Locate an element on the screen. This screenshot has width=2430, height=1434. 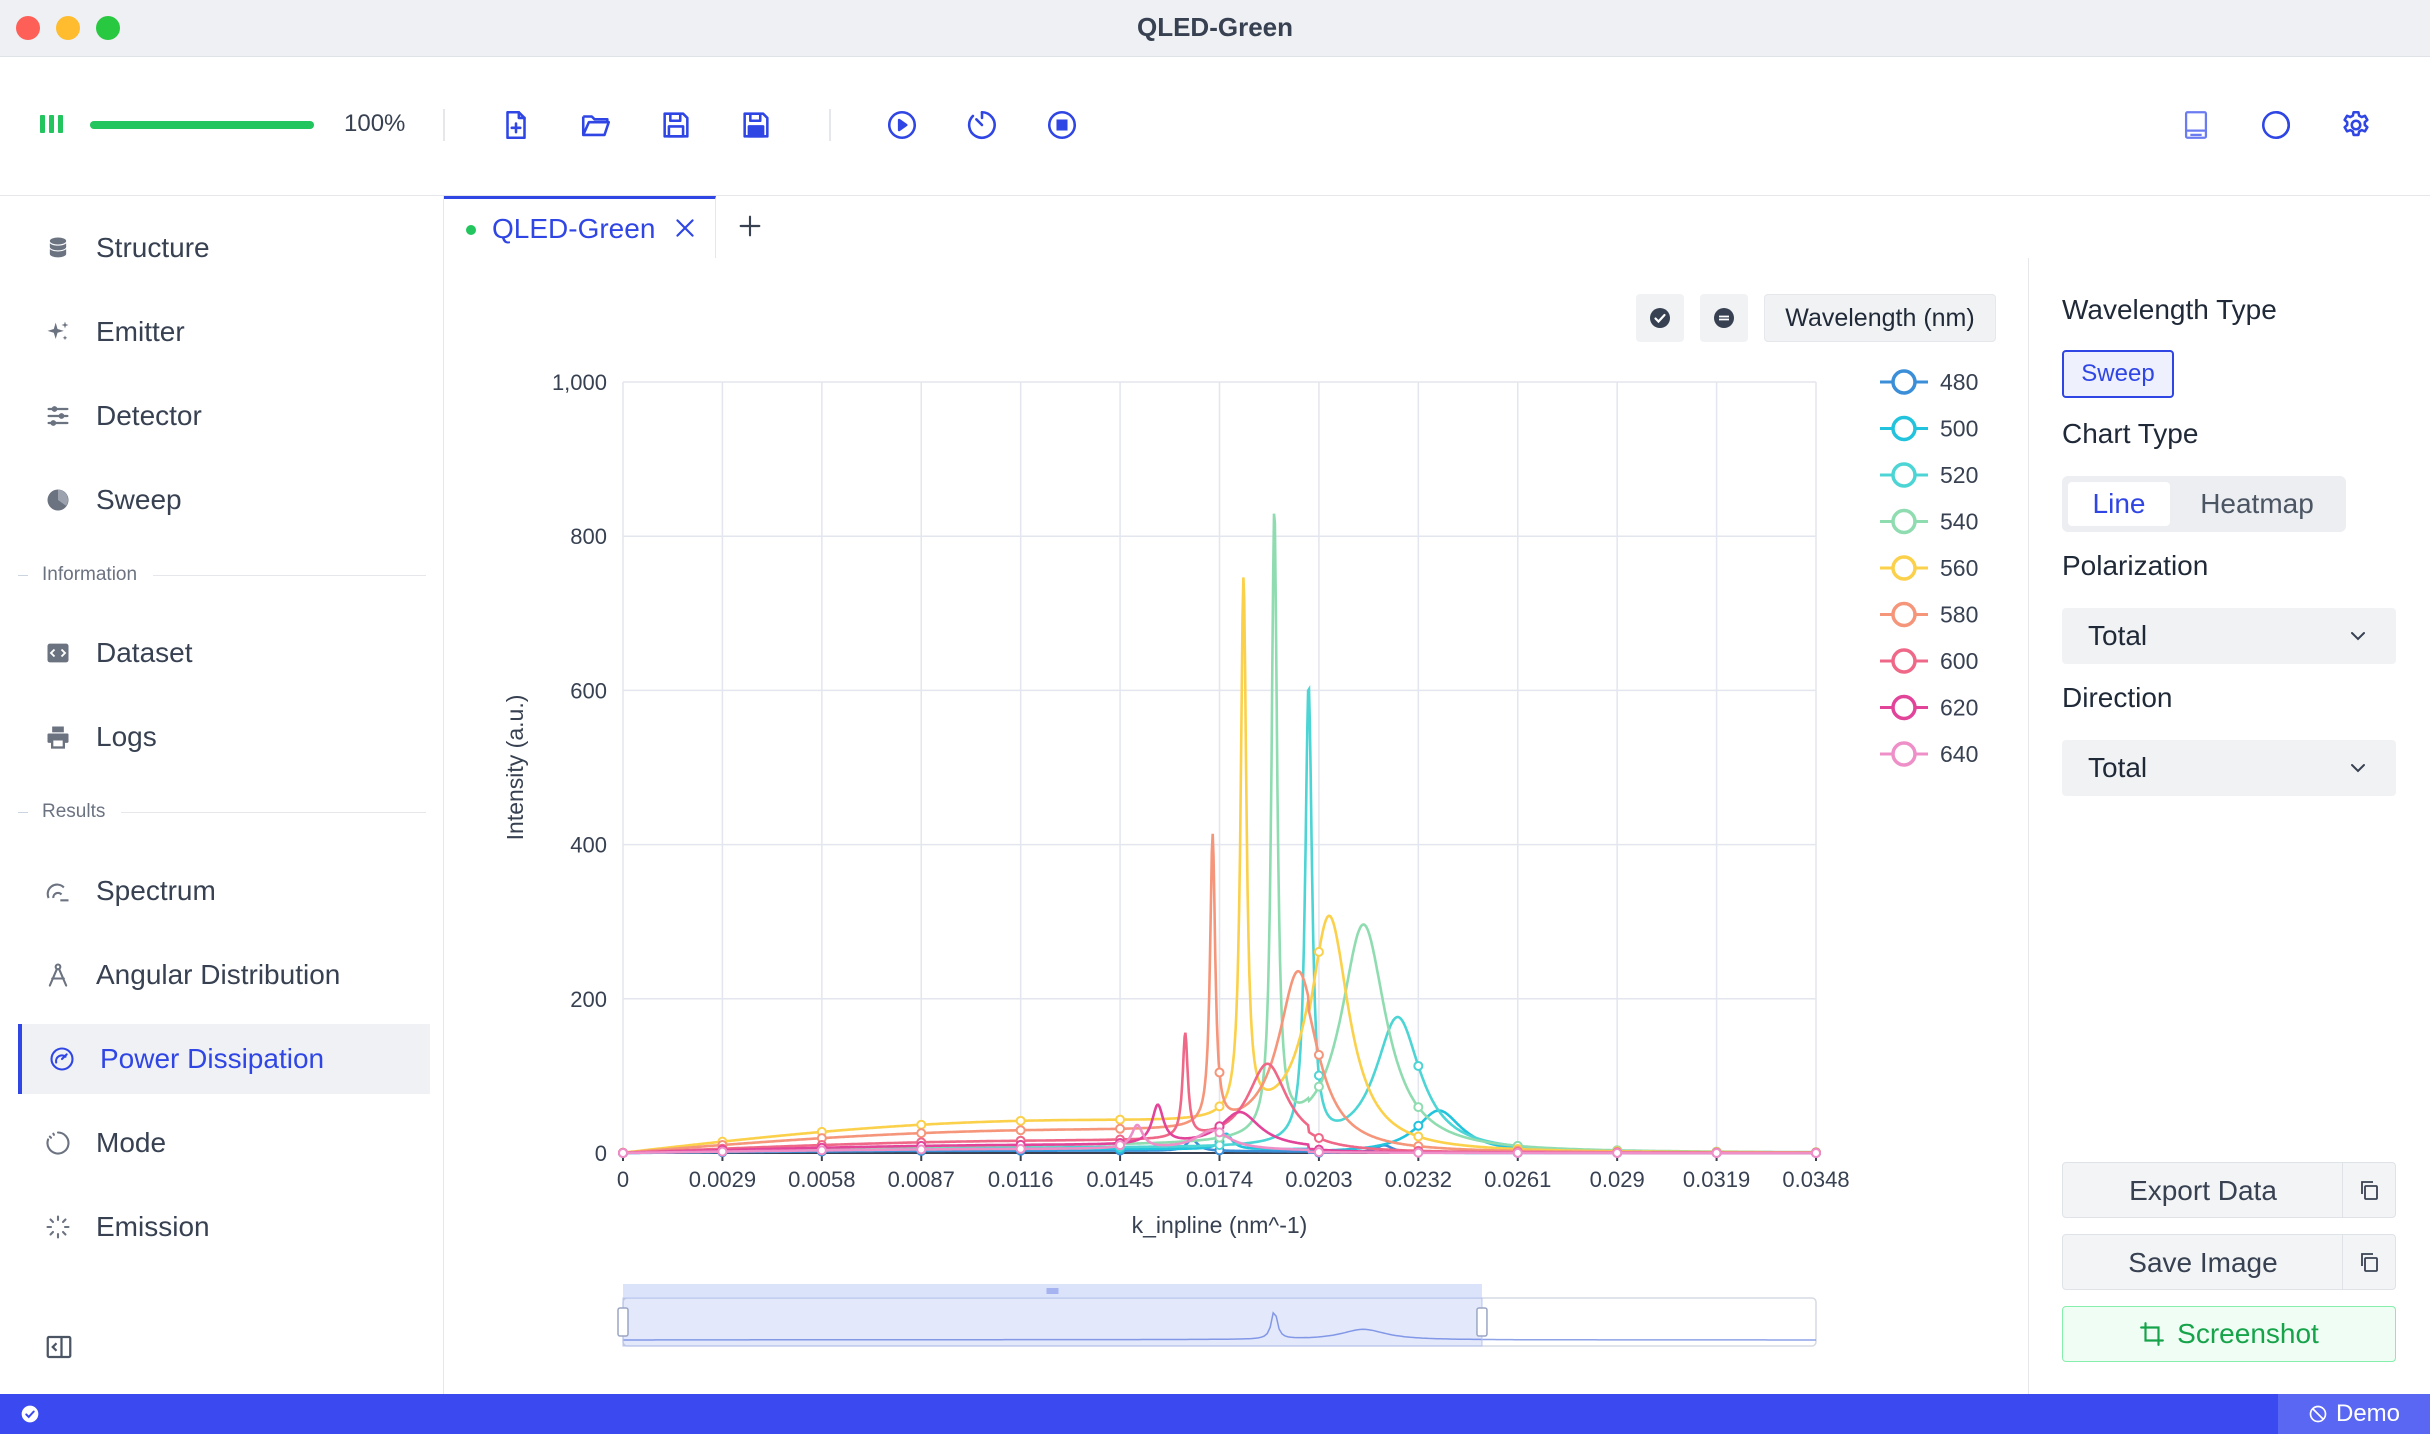
legend-label: 540 is located at coordinates (1959, 522).